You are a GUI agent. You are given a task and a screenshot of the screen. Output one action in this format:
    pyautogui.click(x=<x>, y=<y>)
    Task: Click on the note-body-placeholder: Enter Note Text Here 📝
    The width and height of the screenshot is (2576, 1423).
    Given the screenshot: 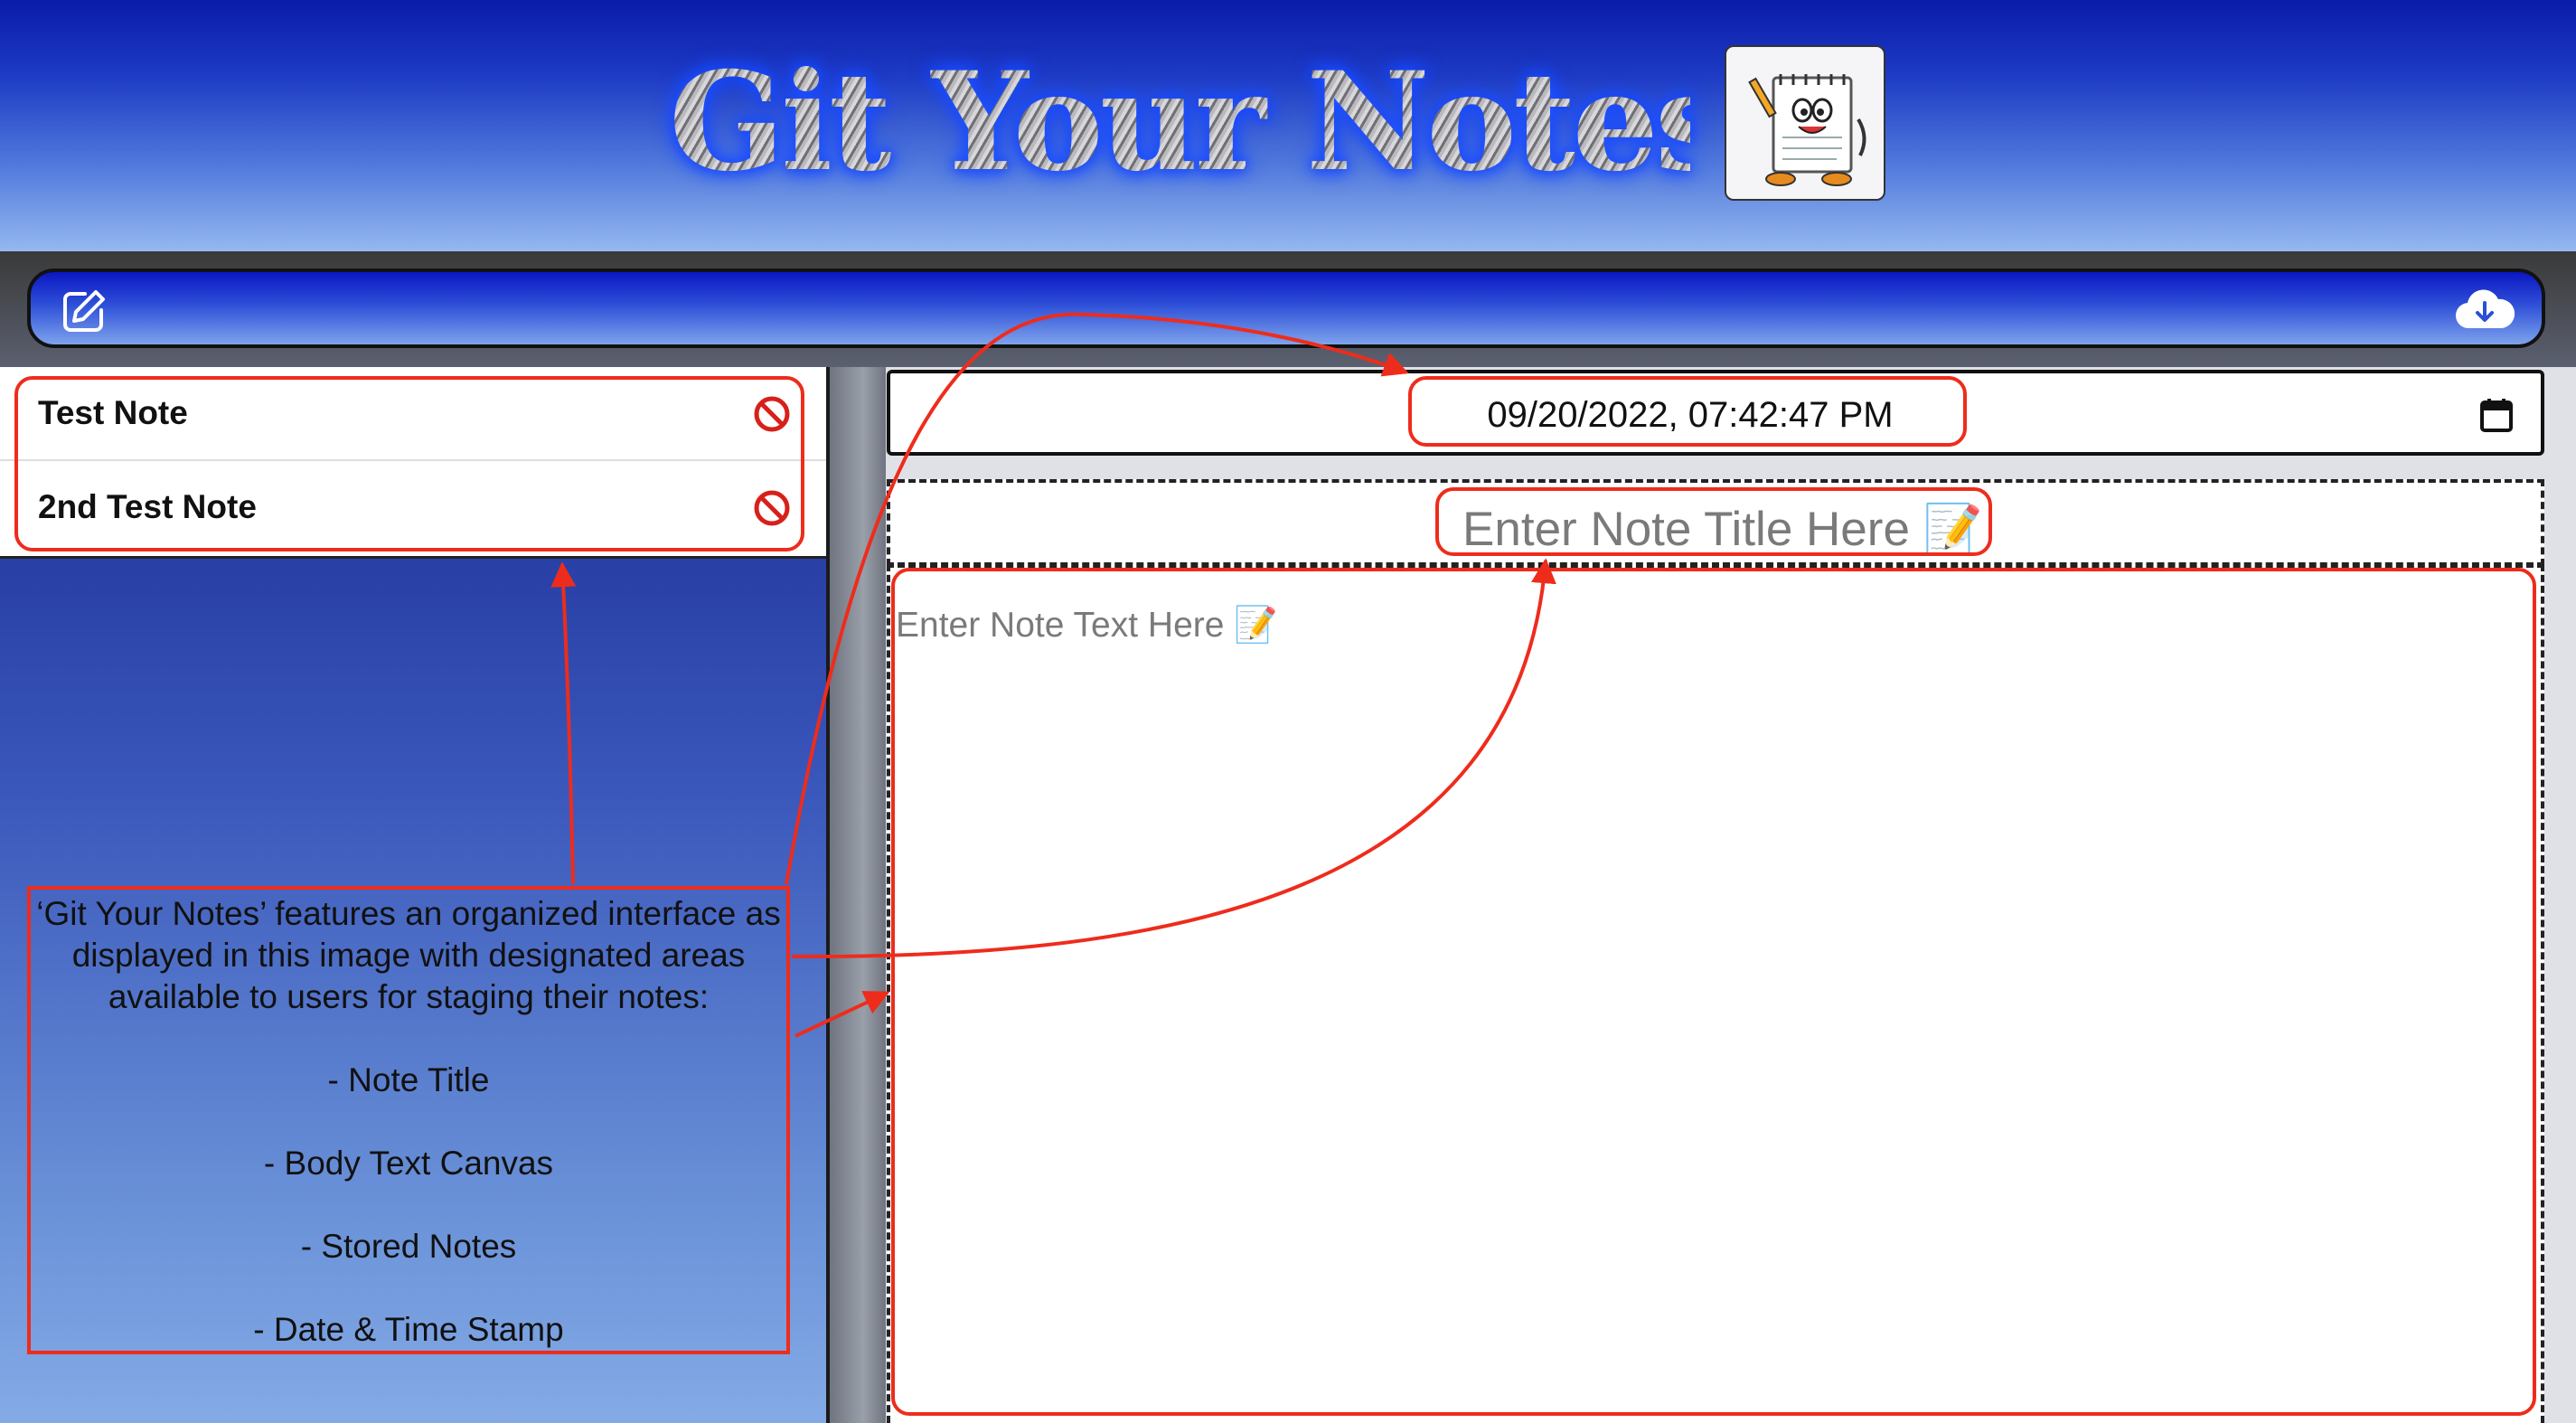 What is the action you would take?
    pyautogui.click(x=1087, y=625)
    